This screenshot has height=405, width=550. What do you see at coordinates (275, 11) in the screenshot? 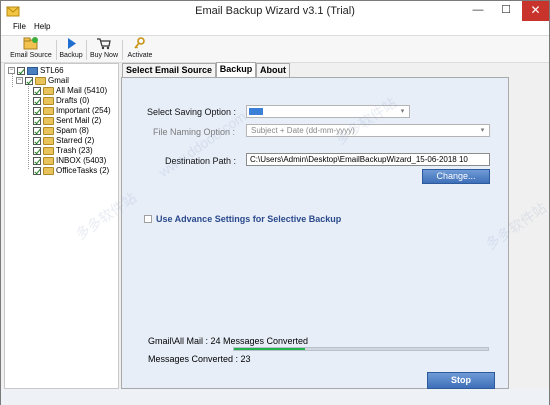
I see `title-bar: Email Backup Wizard v3.1 (Trial) — ☐ ✕` at bounding box center [275, 11].